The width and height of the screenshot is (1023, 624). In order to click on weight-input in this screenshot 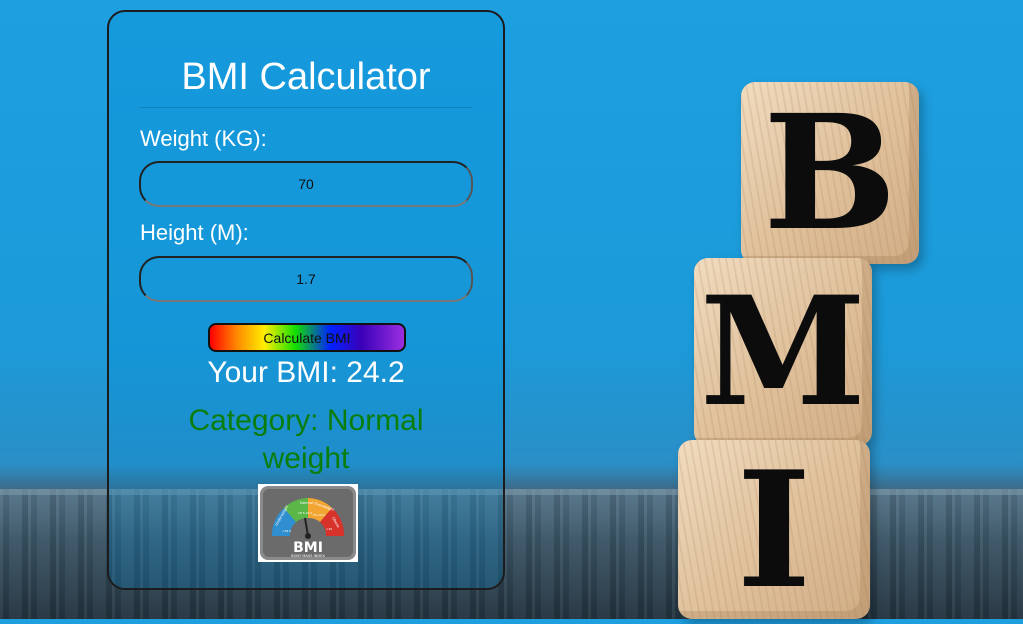, I will do `click(306, 184)`.